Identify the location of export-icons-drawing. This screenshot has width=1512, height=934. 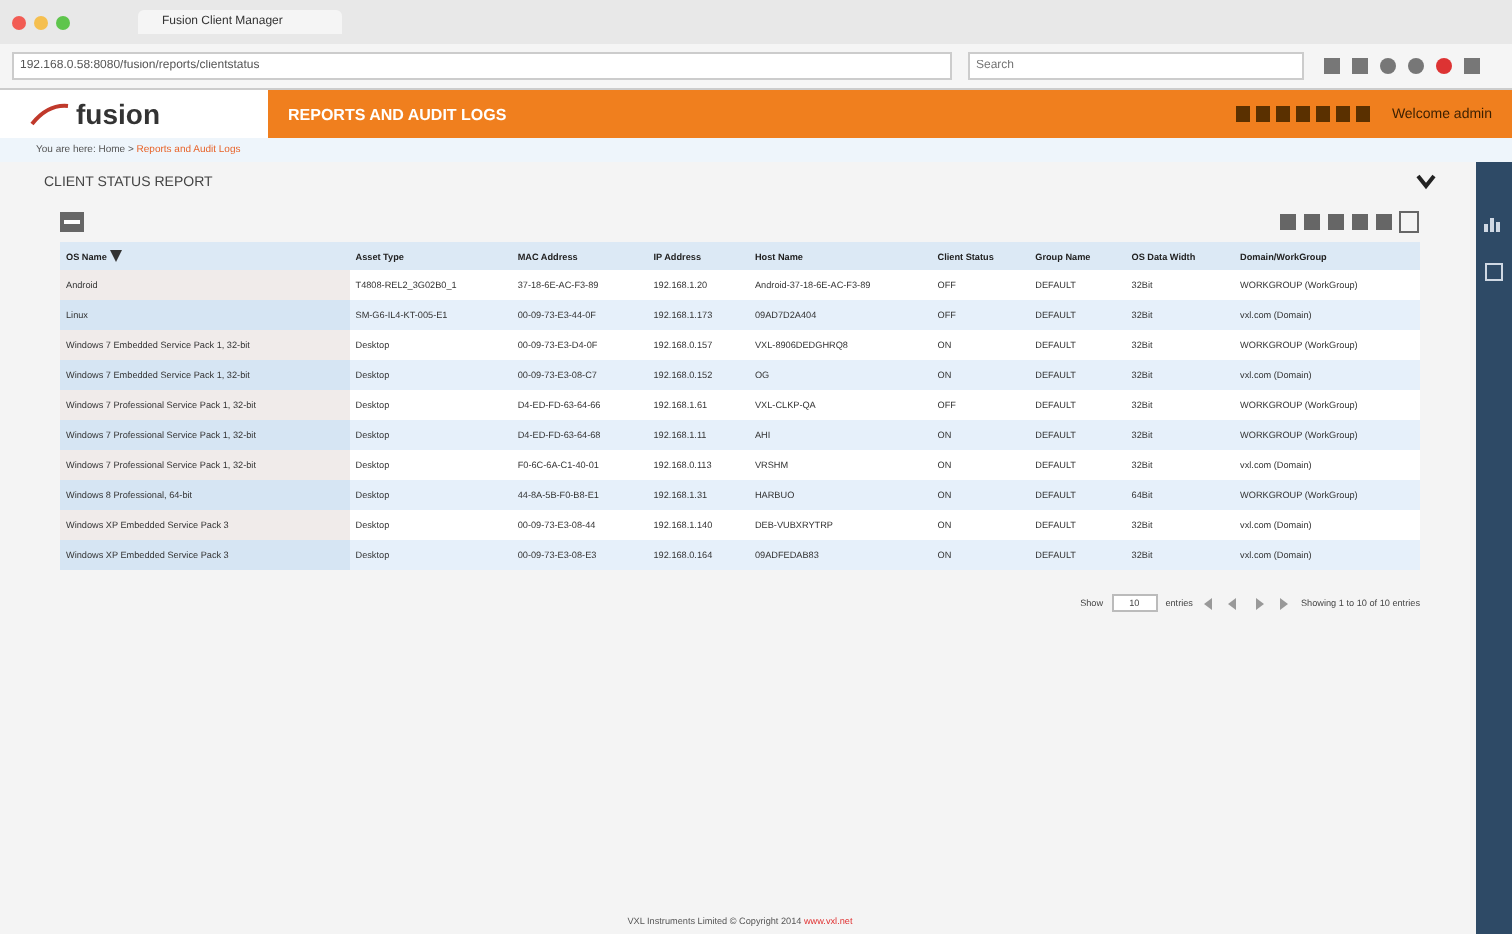
(1350, 222).